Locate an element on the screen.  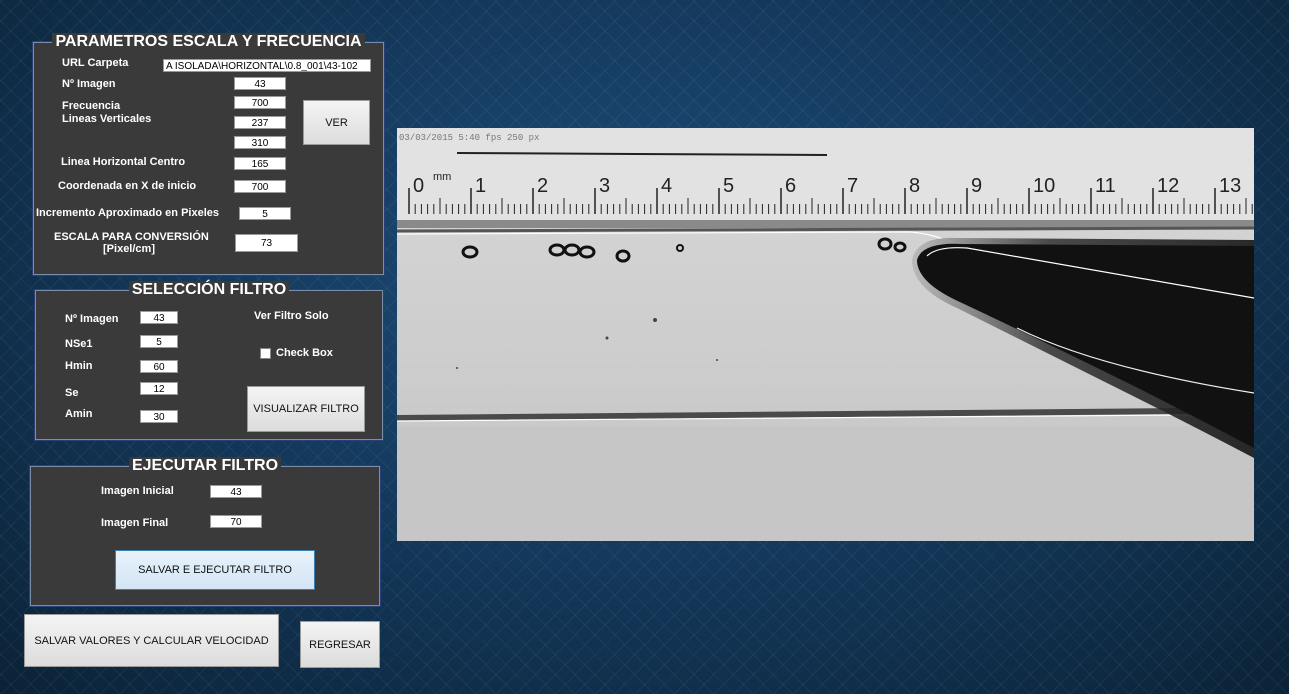
visualizar-filtro-button: VISUALIZAR FILTRO is located at coordinates (306, 409).